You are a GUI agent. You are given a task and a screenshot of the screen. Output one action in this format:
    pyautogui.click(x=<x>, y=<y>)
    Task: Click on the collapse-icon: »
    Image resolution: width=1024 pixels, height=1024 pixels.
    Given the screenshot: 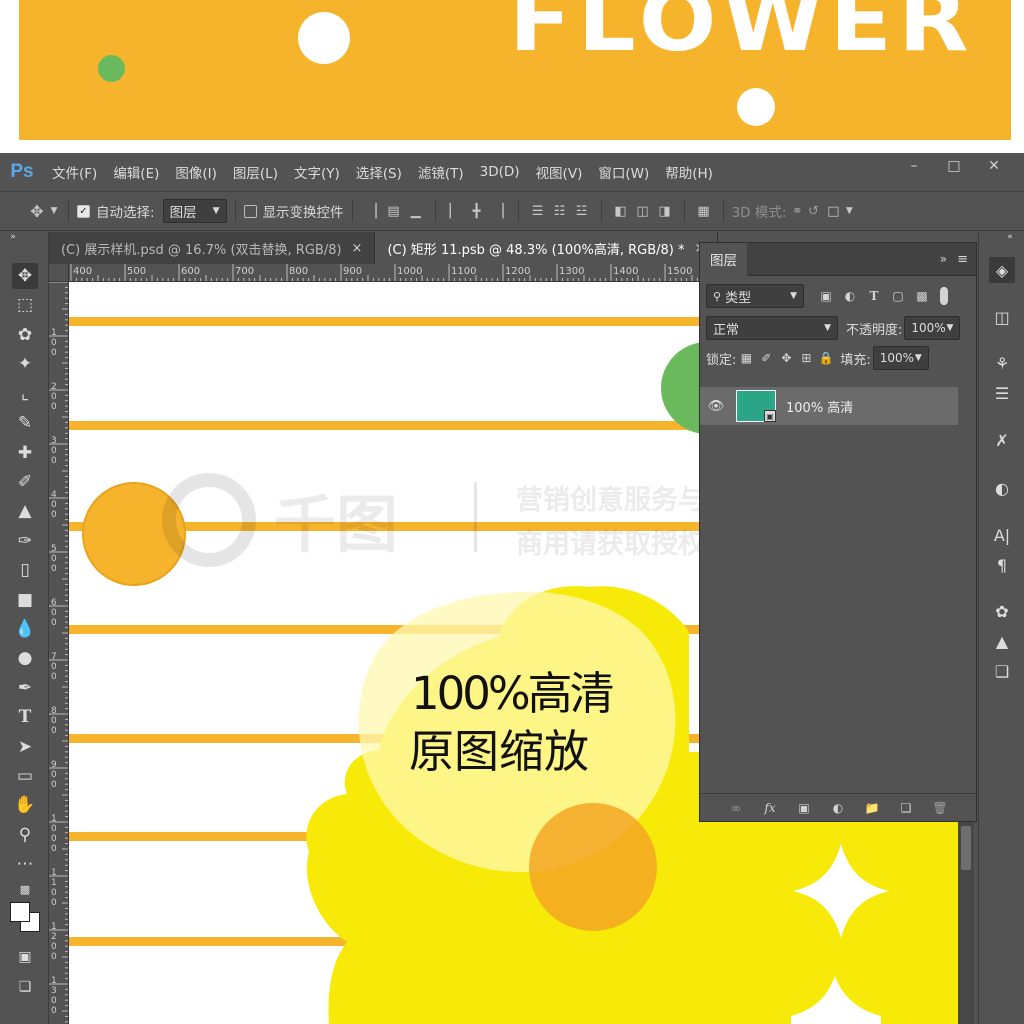 What is the action you would take?
    pyautogui.click(x=13, y=237)
    